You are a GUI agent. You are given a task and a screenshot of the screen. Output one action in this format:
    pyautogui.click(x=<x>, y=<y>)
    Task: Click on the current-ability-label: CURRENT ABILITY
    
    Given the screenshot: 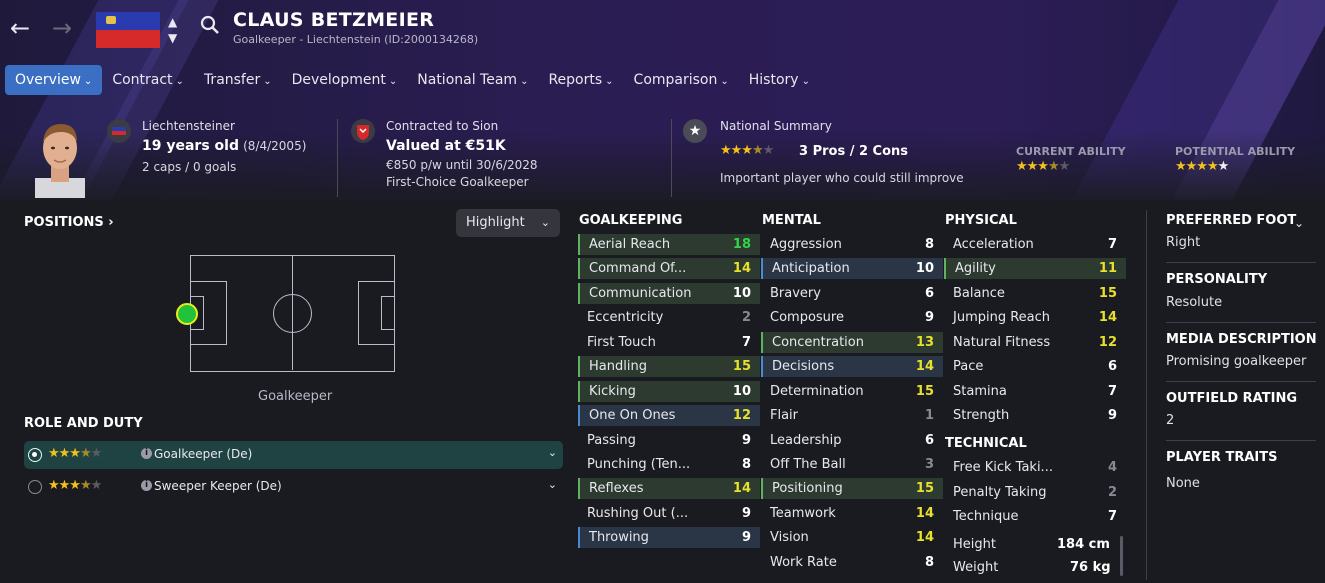 What is the action you would take?
    pyautogui.click(x=1071, y=151)
    